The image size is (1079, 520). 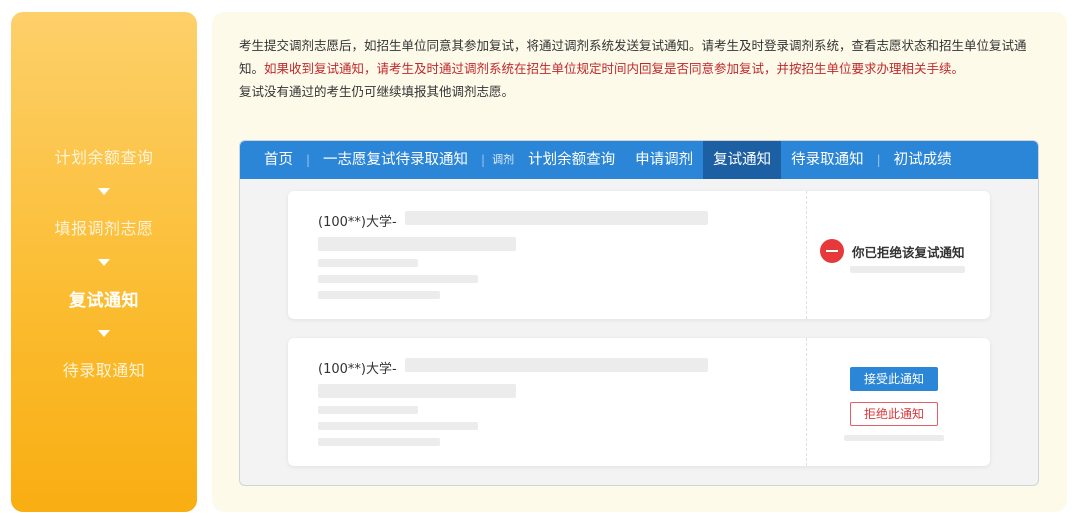 I want to click on intro-line3: 复试没有通过的考生仍可继续填报其他调剂志愿。, so click(x=377, y=91).